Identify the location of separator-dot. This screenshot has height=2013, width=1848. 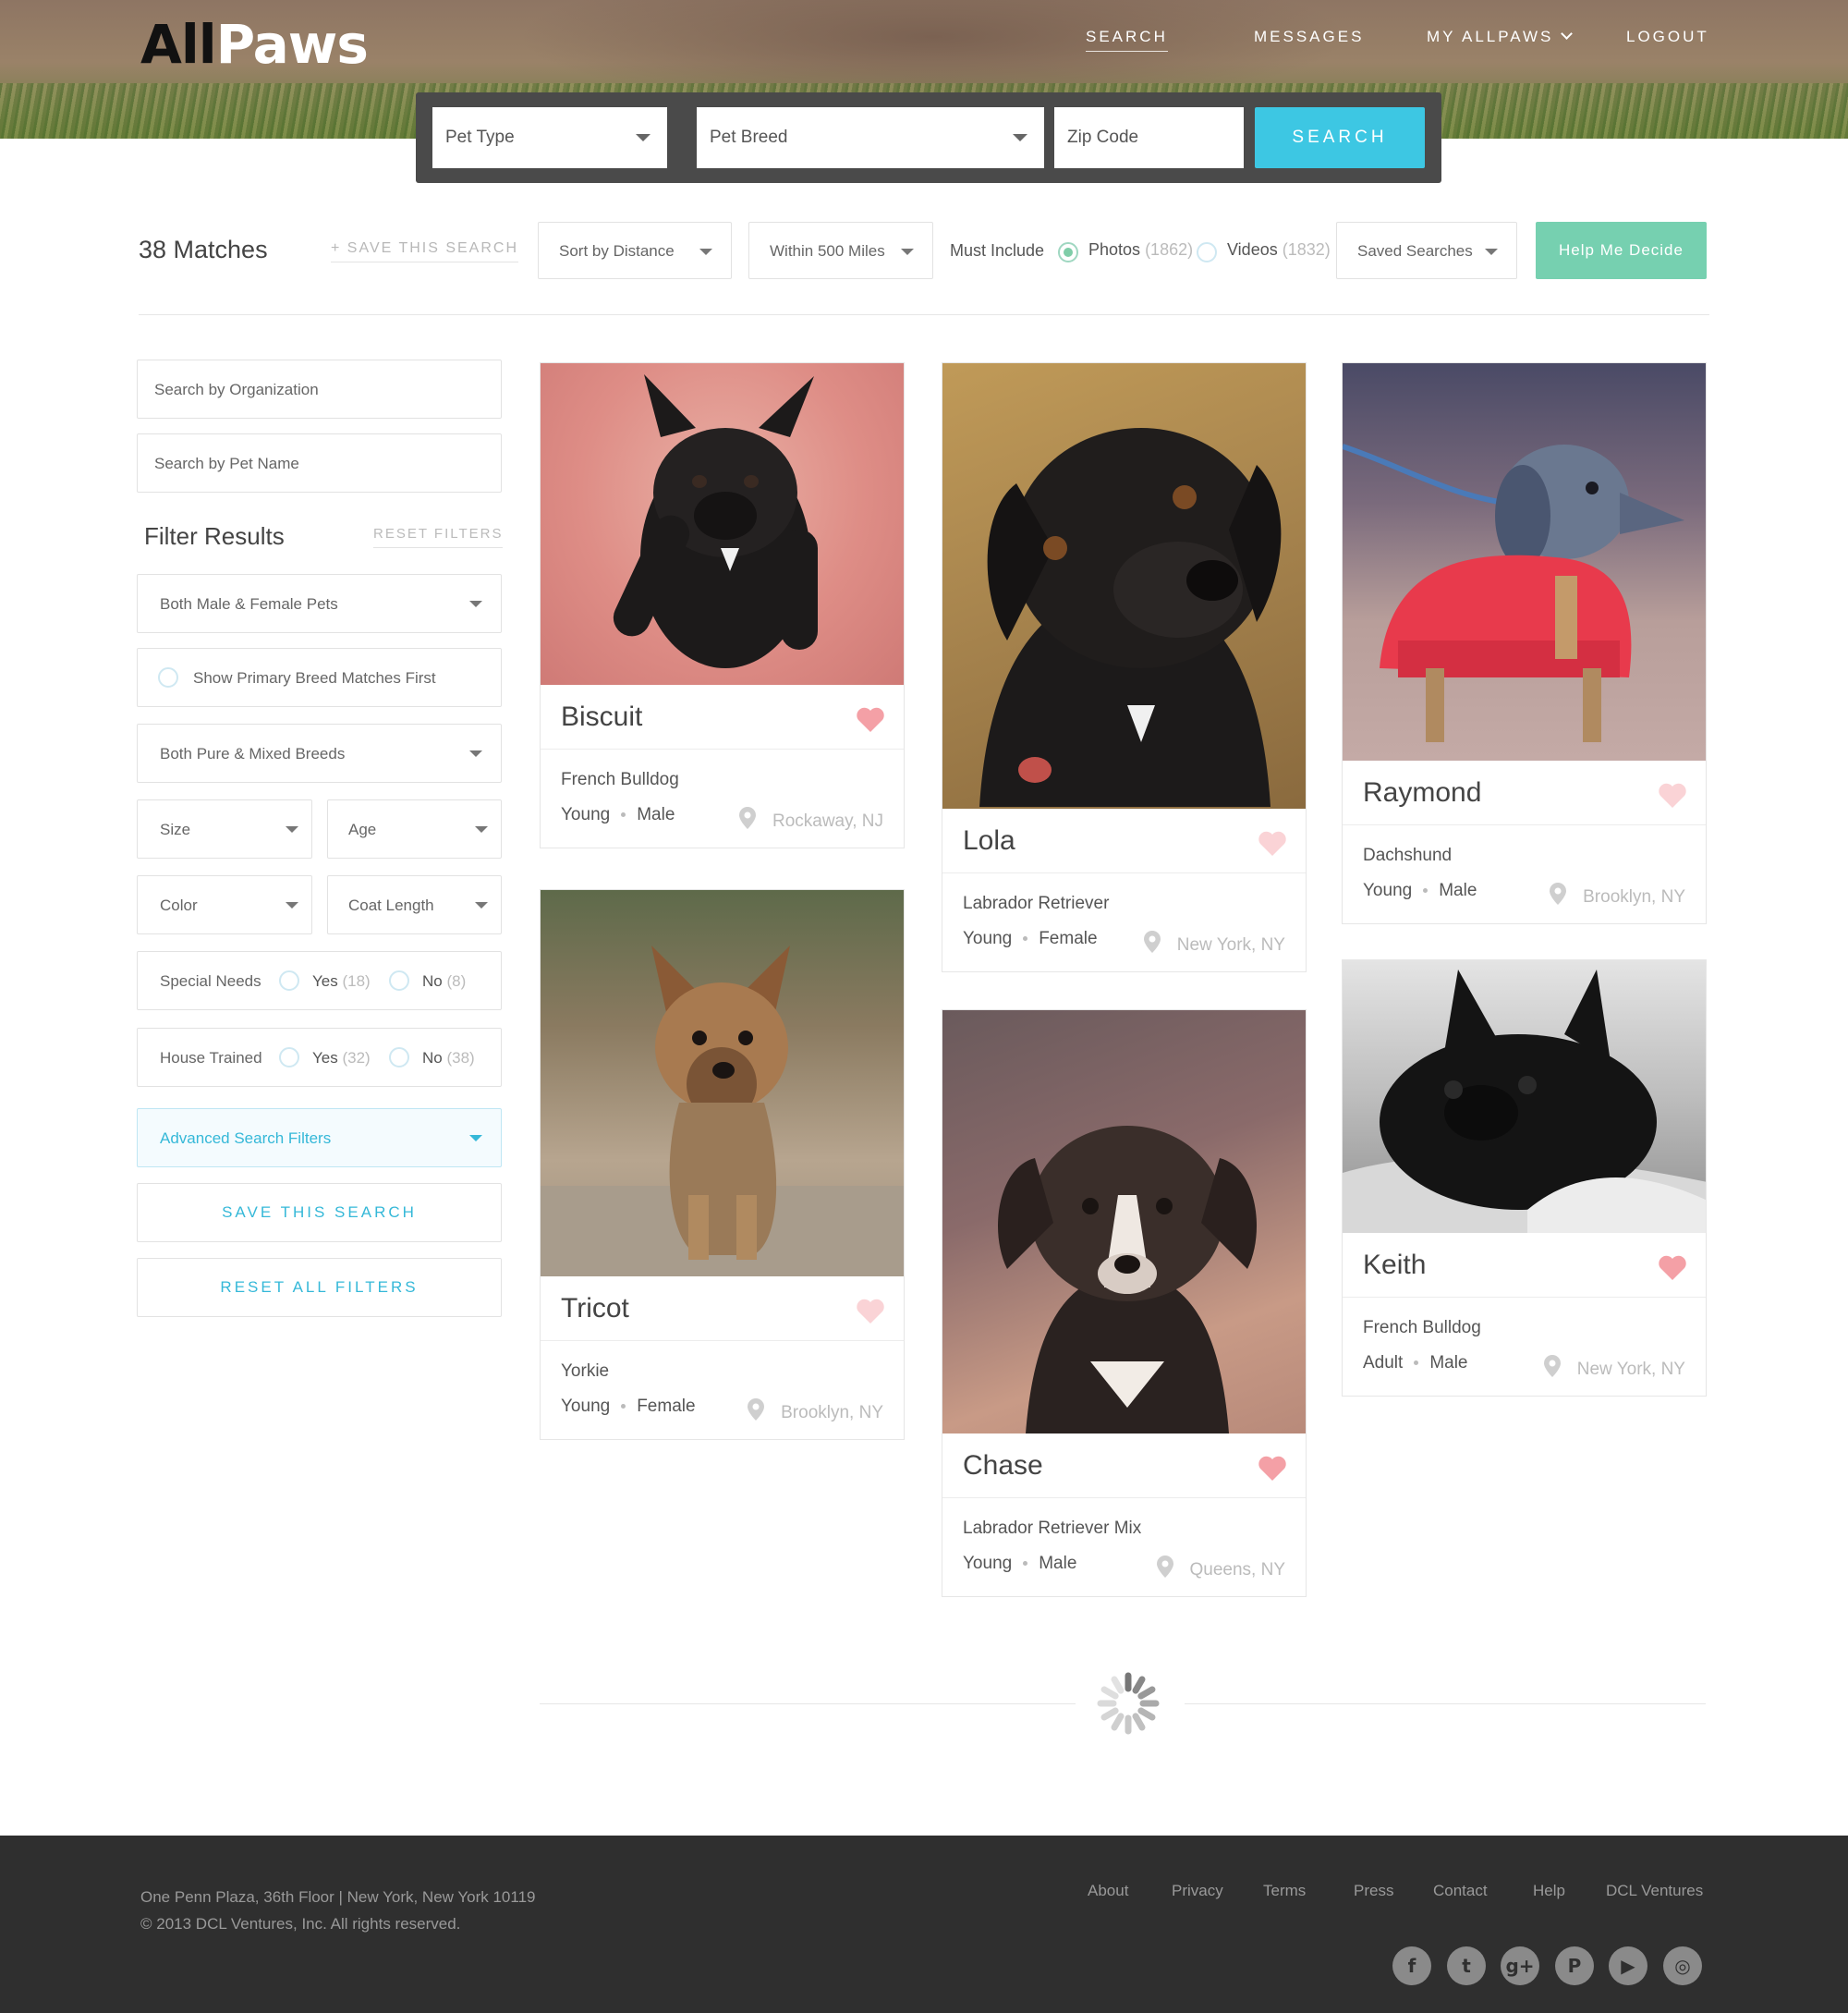
(1426, 890).